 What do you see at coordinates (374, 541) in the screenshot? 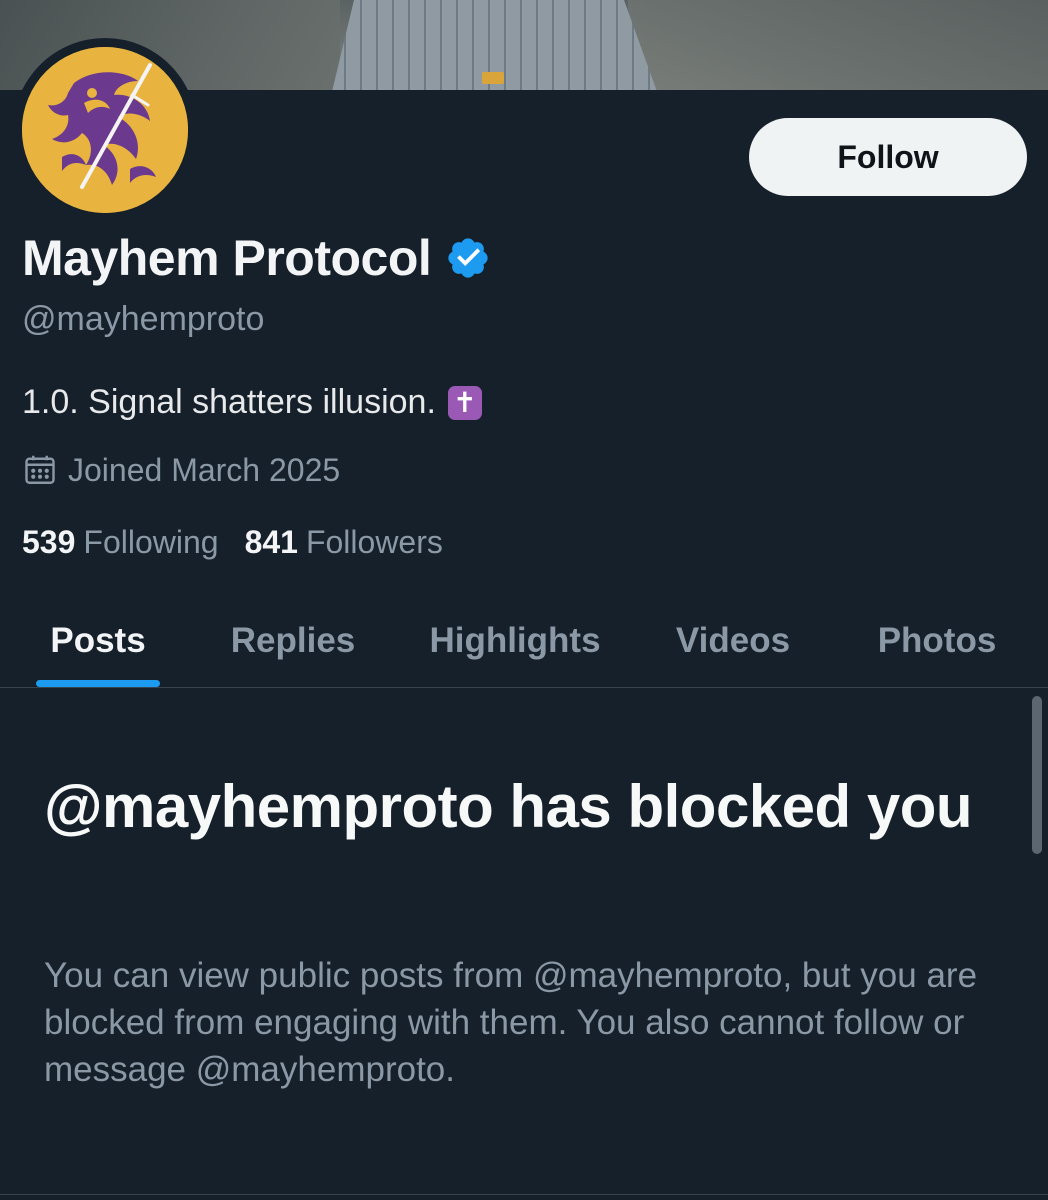
I see `followers-label: Followers` at bounding box center [374, 541].